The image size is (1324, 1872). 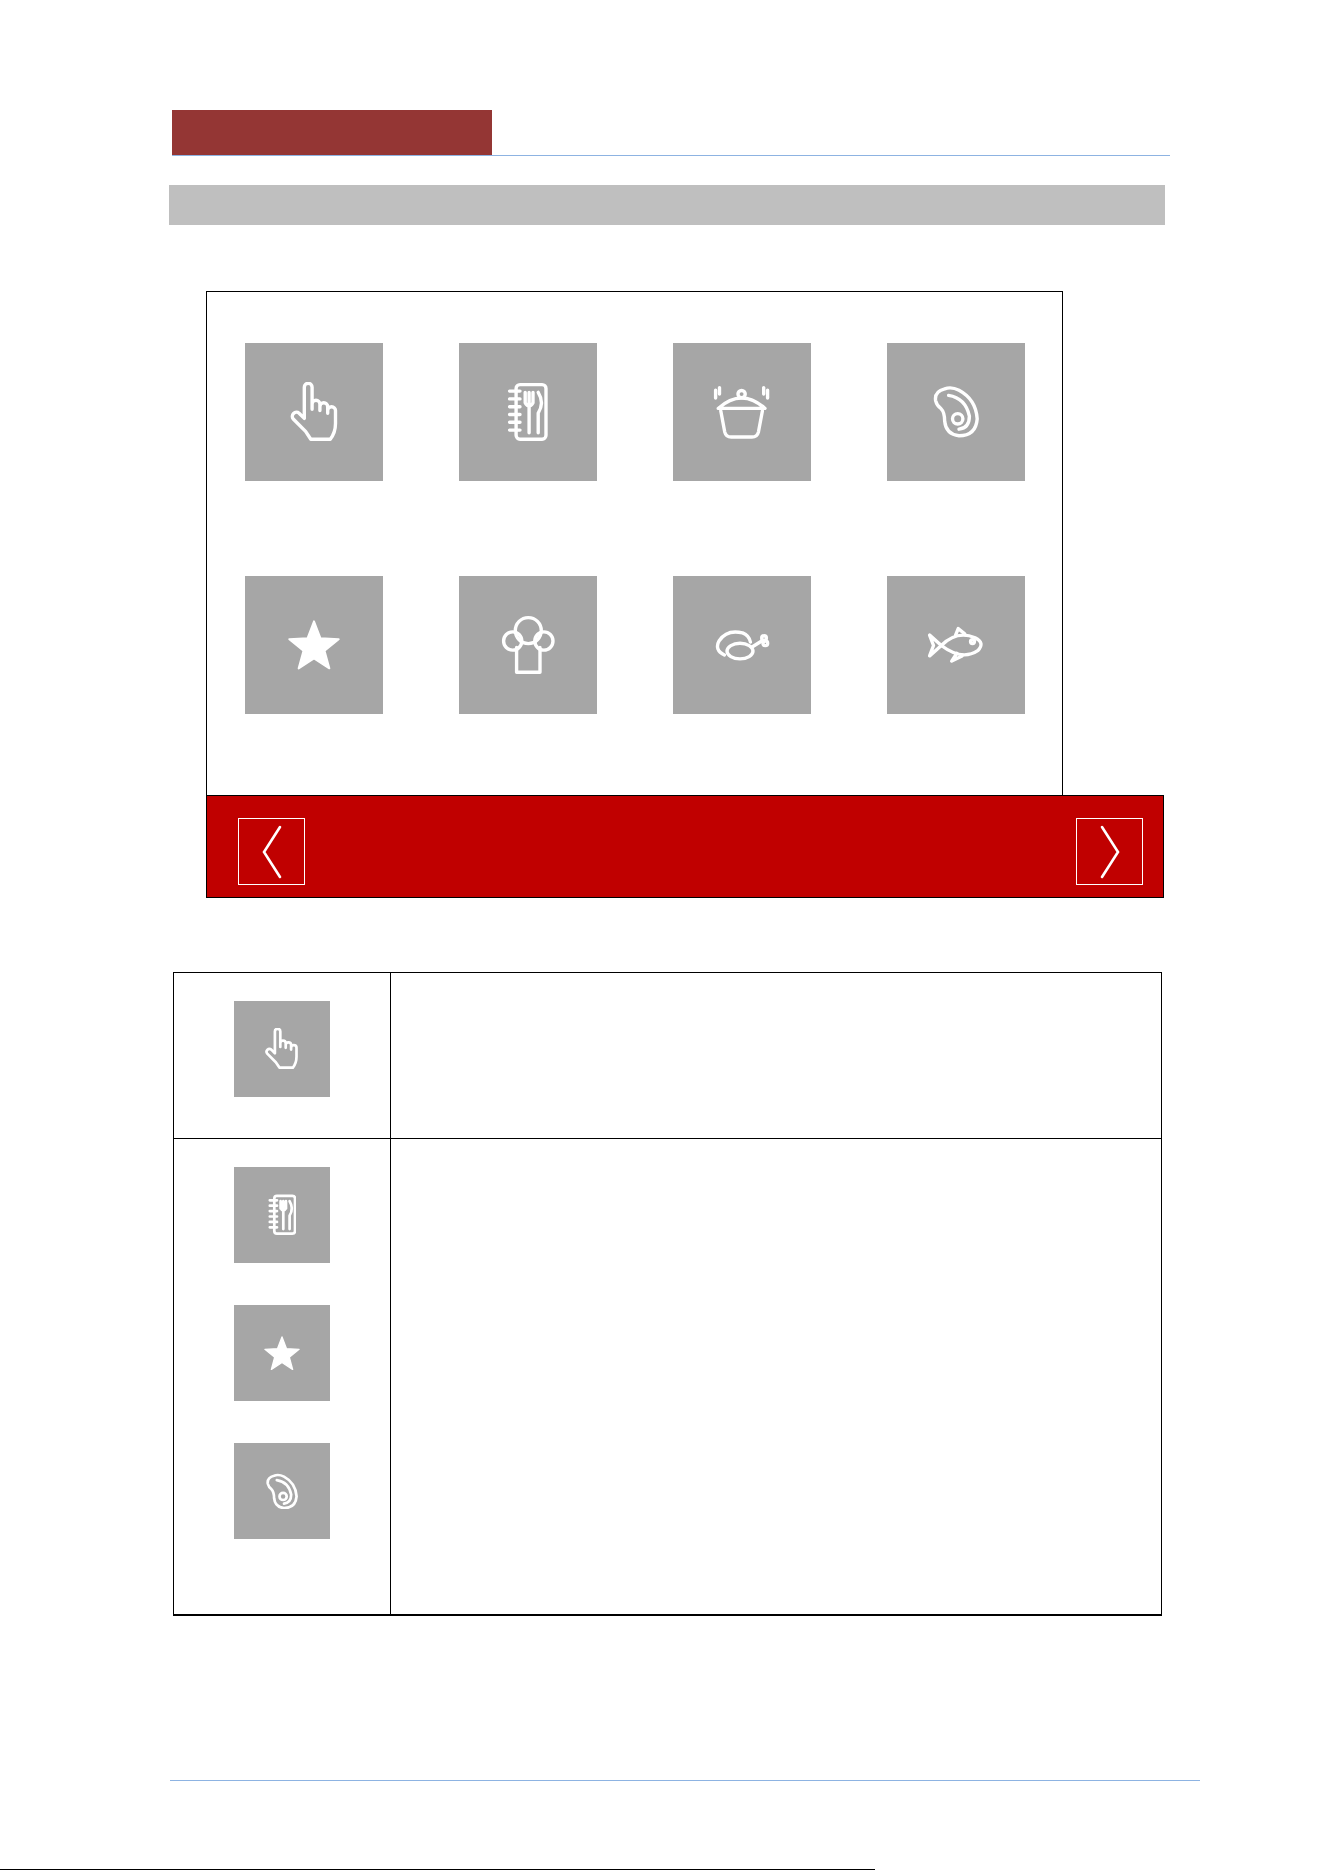 I want to click on chef-hat-icon, so click(x=528, y=645).